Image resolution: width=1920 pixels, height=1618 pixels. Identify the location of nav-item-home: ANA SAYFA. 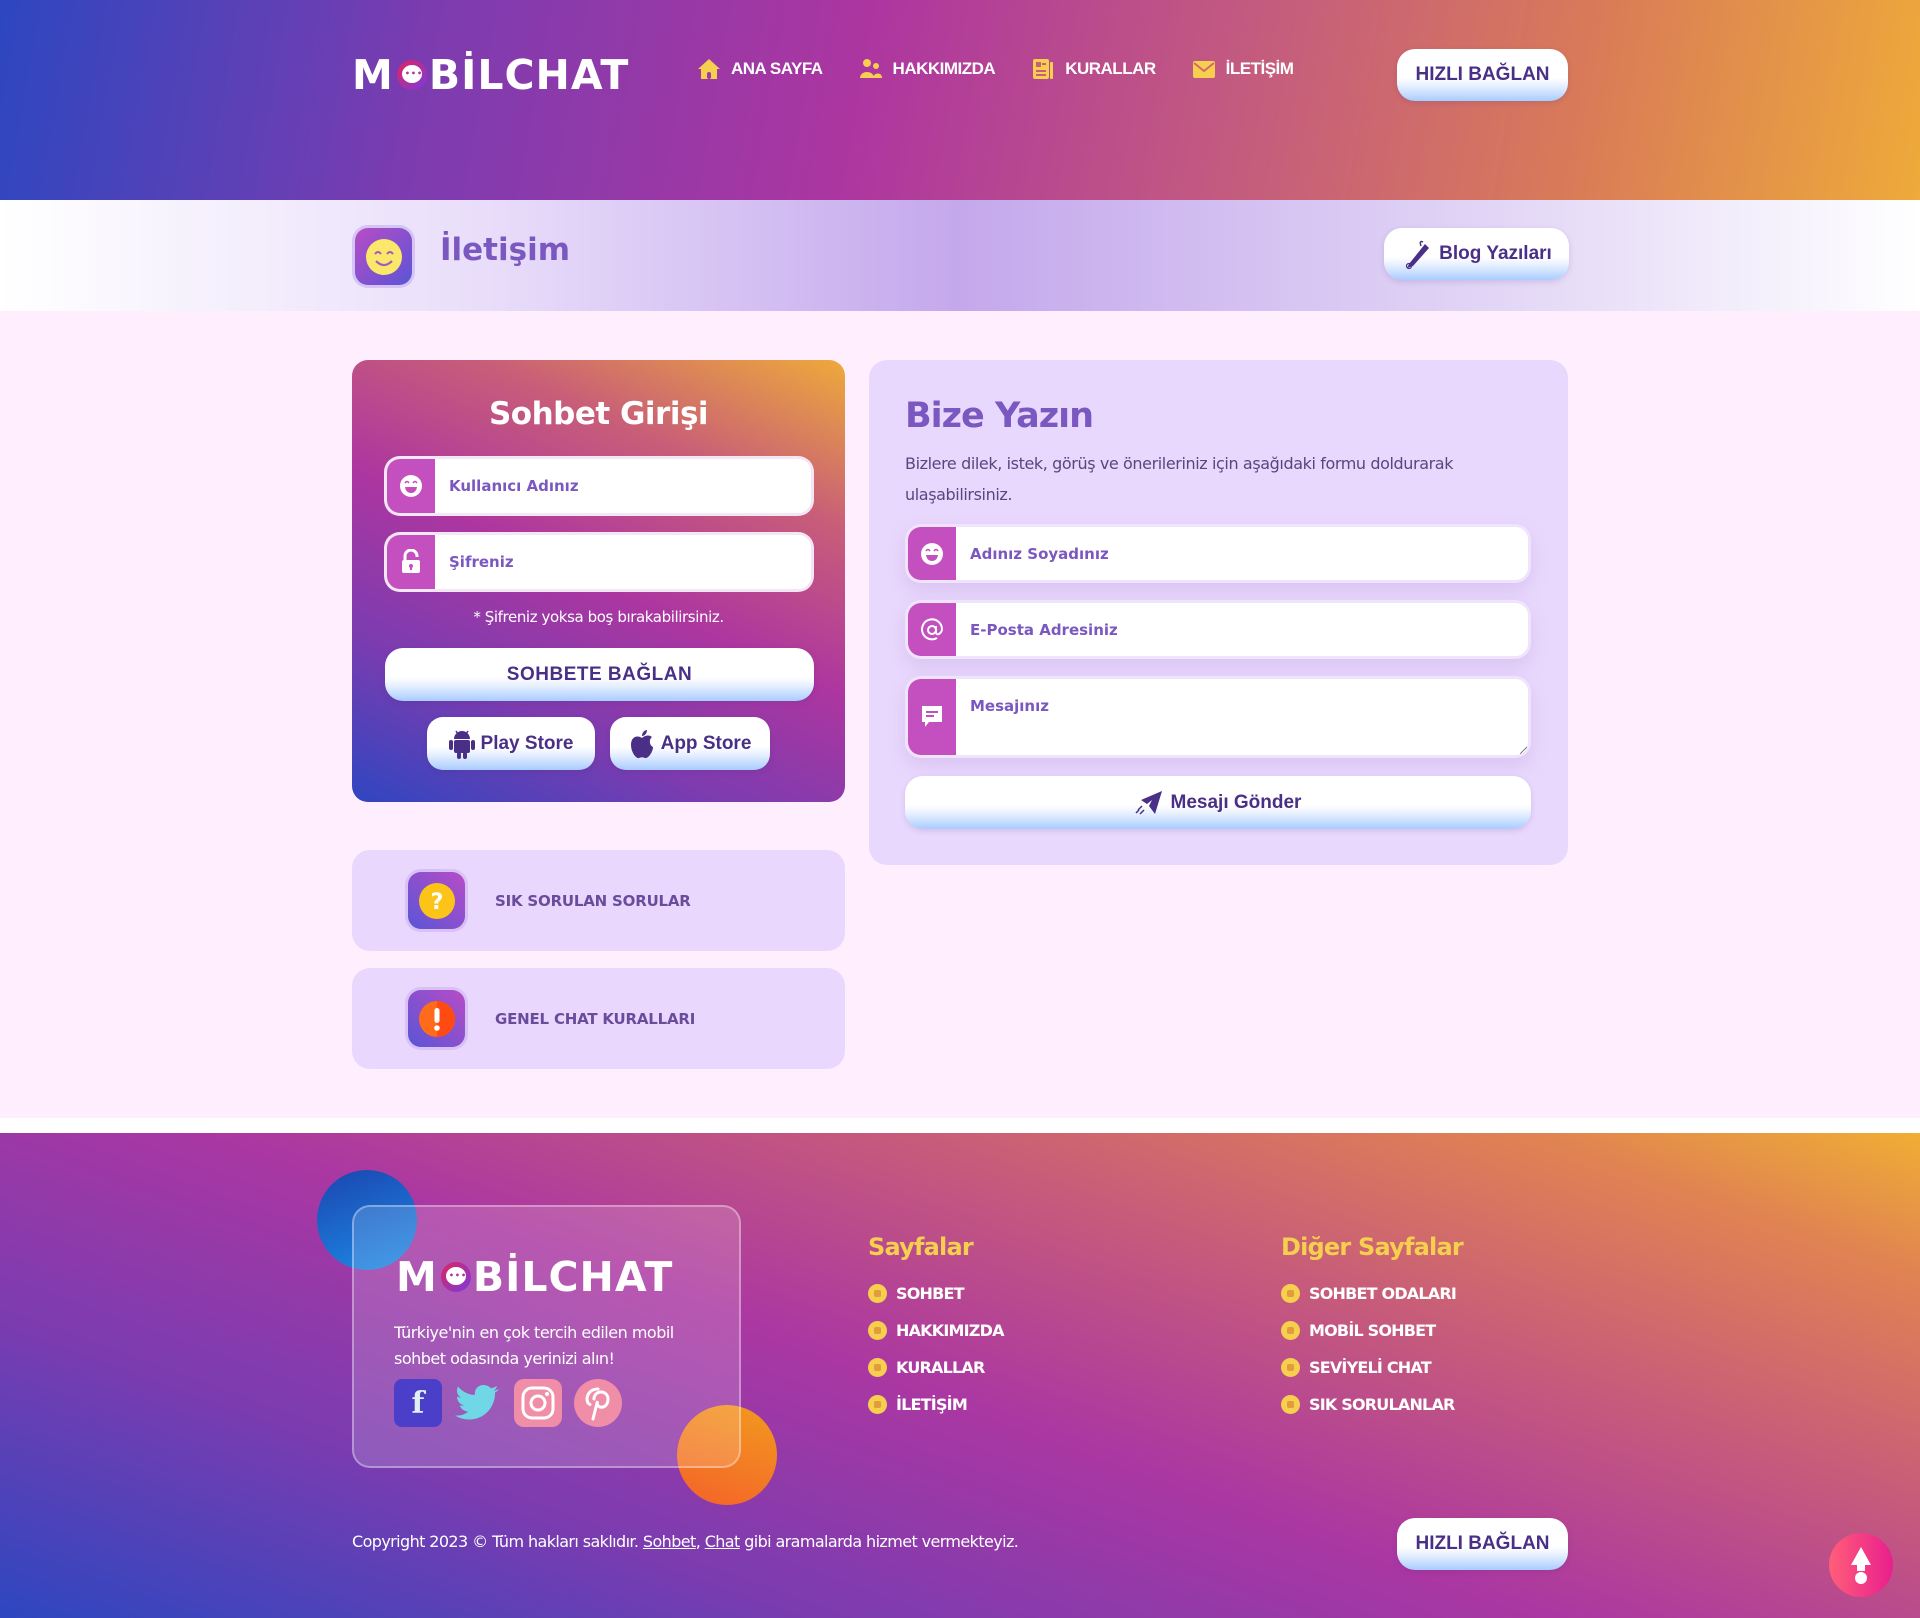
(760, 69).